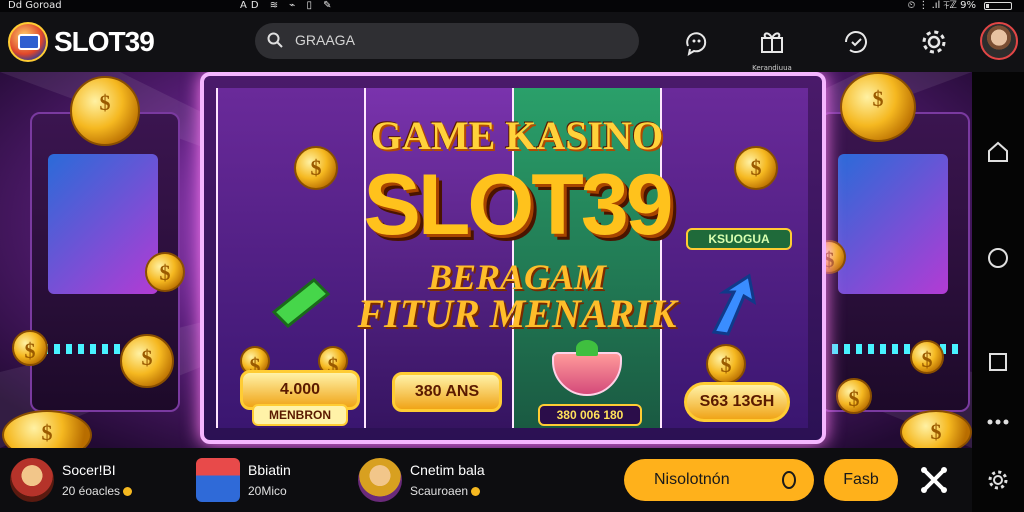  What do you see at coordinates (998, 292) in the screenshot?
I see `system-nav-rail` at bounding box center [998, 292].